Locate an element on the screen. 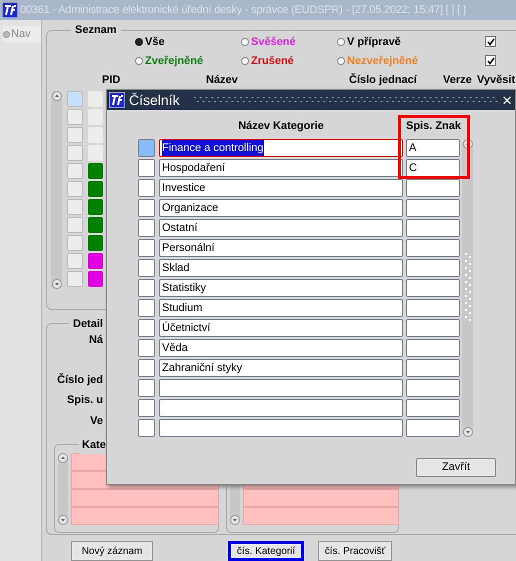 Image resolution: width=516 pixels, height=561 pixels. scroll-grip-icon is located at coordinates (468, 288).